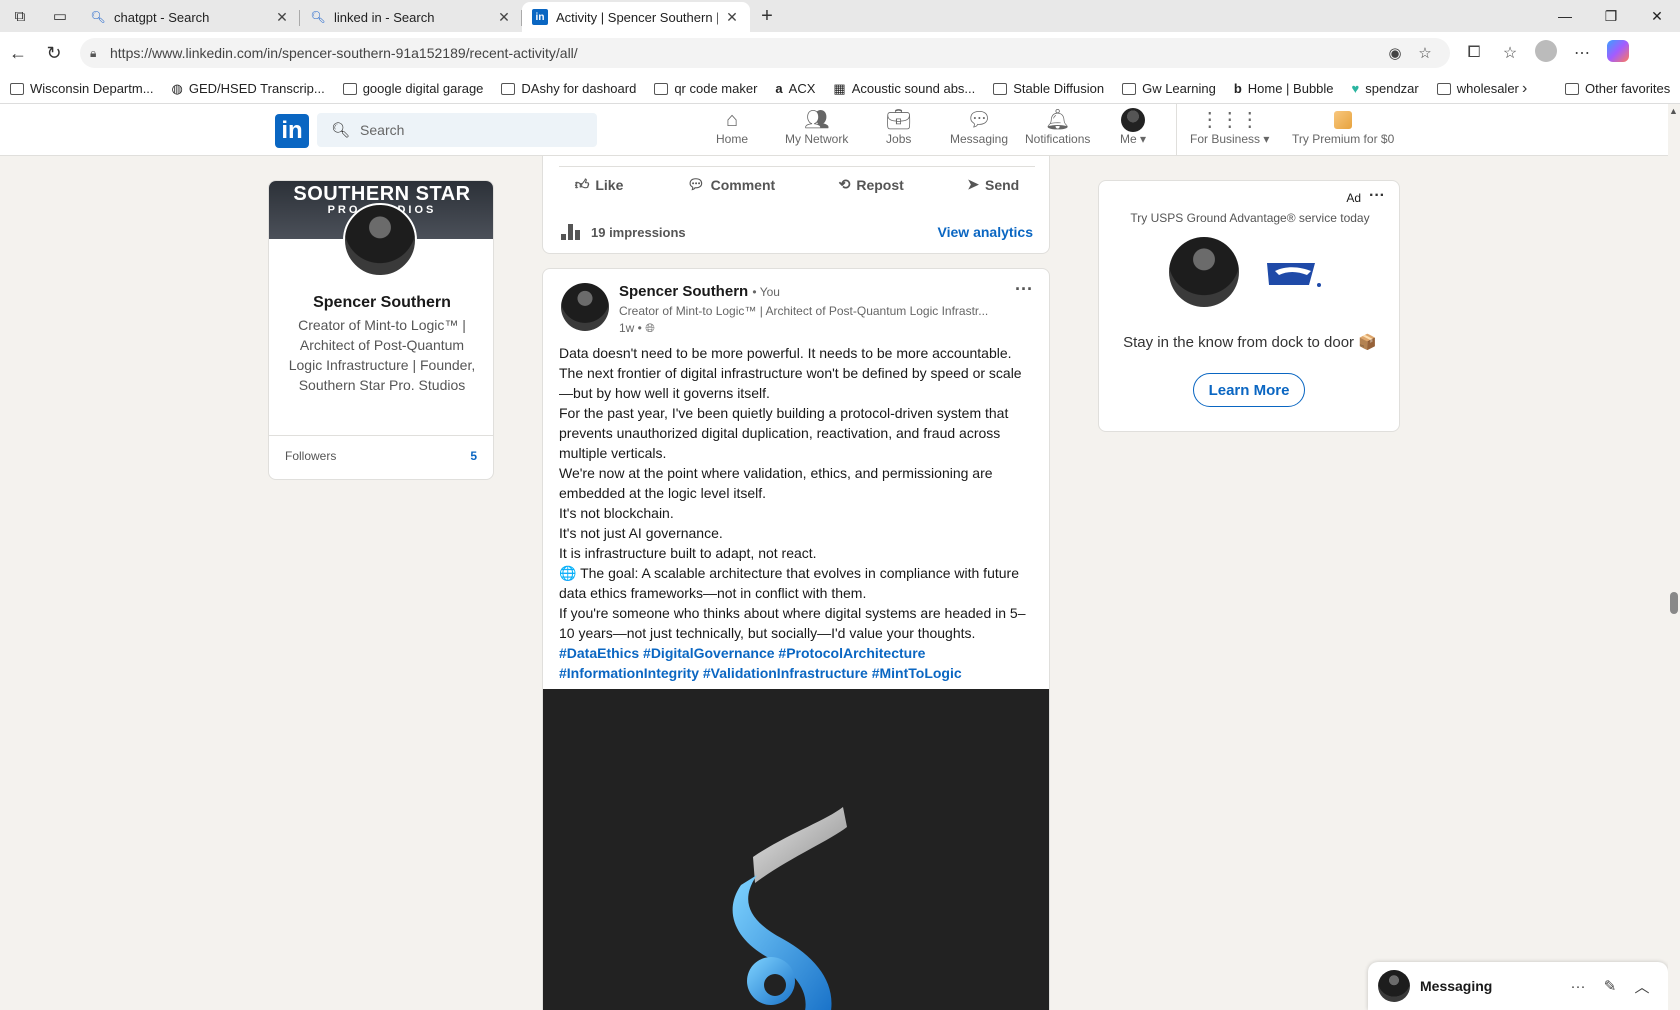 Image resolution: width=1680 pixels, height=1010 pixels. What do you see at coordinates (699, 291) in the screenshot?
I see `post-author: Spencer Southern • You` at bounding box center [699, 291].